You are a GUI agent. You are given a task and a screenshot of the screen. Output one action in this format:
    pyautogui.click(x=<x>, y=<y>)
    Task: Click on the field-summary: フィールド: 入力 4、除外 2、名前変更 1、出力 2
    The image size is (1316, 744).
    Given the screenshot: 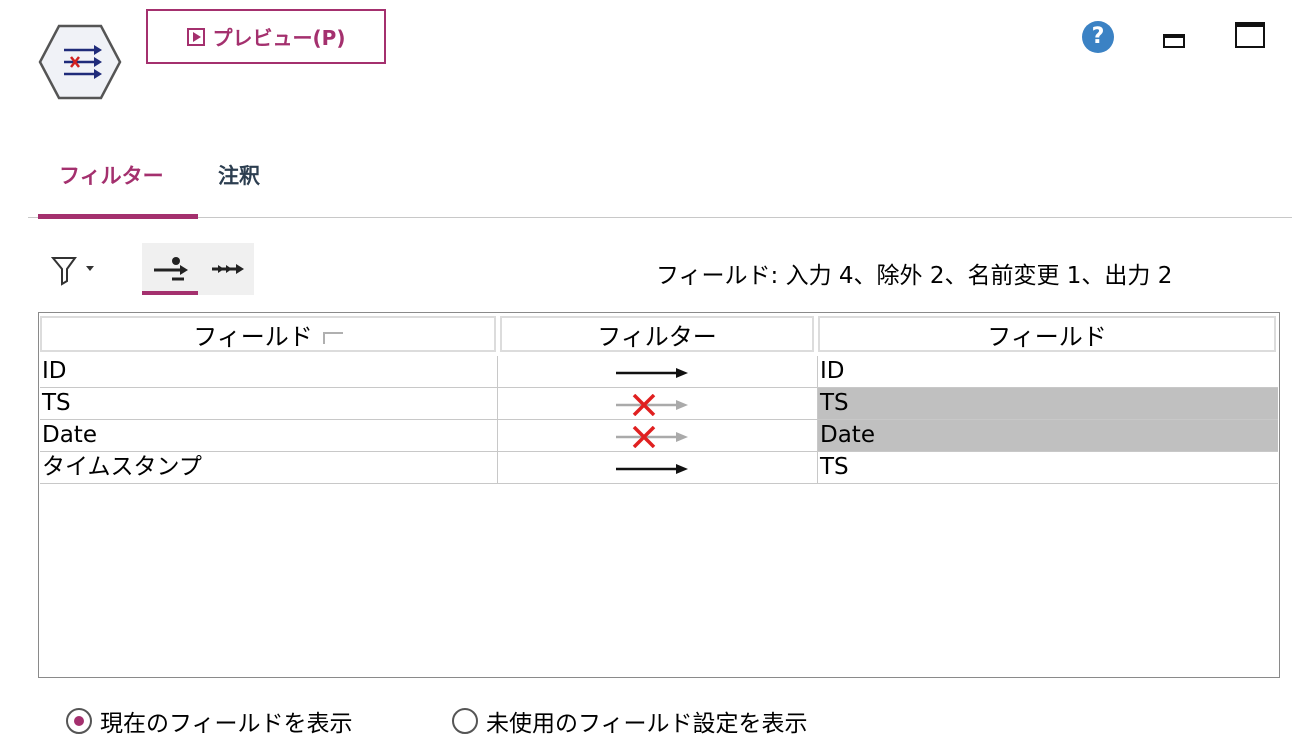 What is the action you would take?
    pyautogui.click(x=914, y=276)
    